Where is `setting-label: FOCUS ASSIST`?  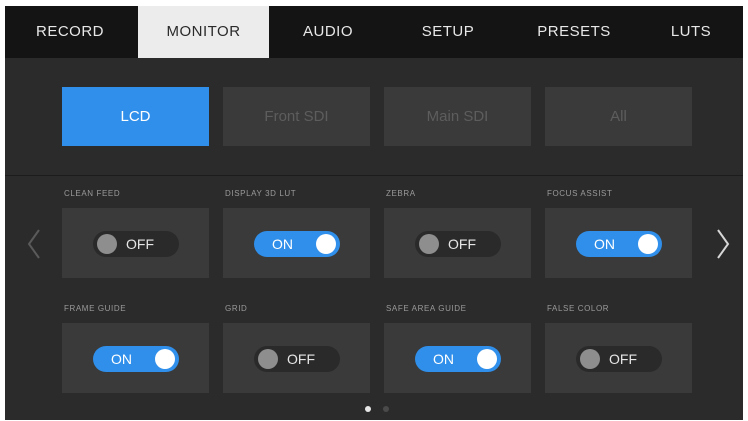 setting-label: FOCUS ASSIST is located at coordinates (580, 193).